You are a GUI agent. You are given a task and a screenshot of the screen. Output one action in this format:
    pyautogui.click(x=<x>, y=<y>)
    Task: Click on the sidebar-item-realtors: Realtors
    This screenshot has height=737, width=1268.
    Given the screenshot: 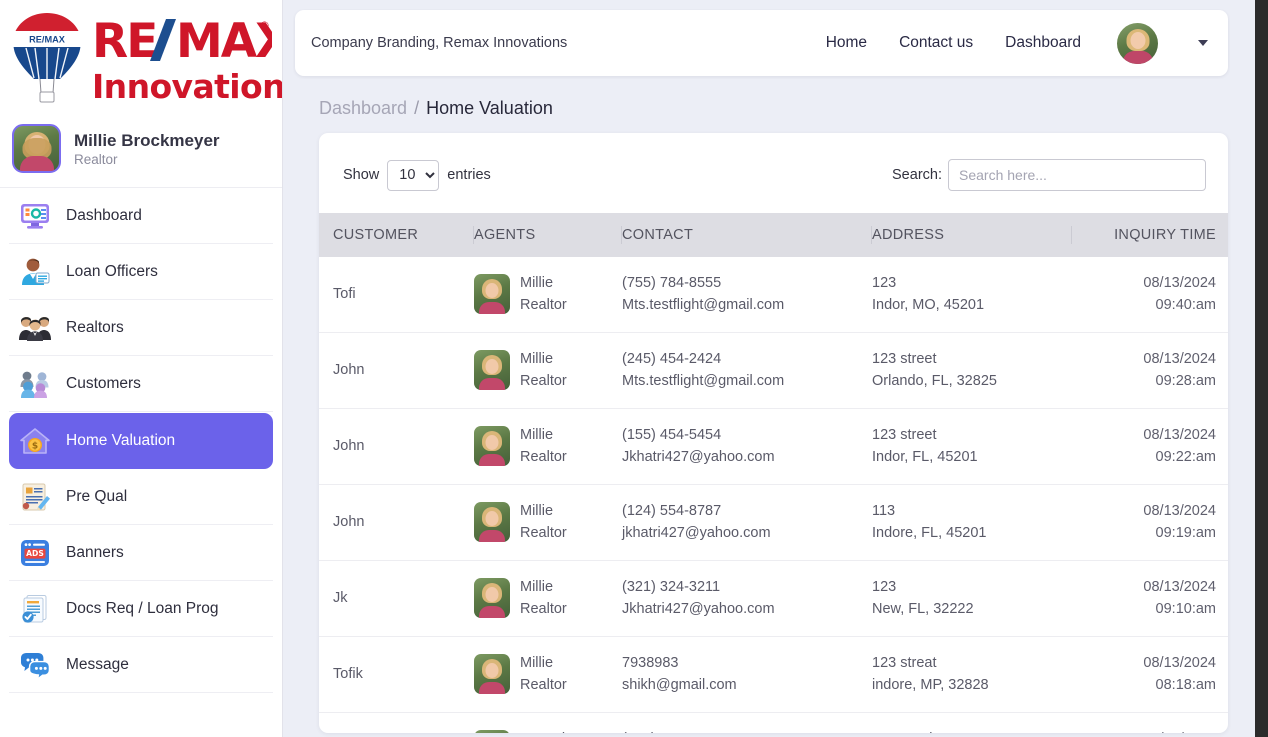 What is the action you would take?
    pyautogui.click(x=141, y=328)
    